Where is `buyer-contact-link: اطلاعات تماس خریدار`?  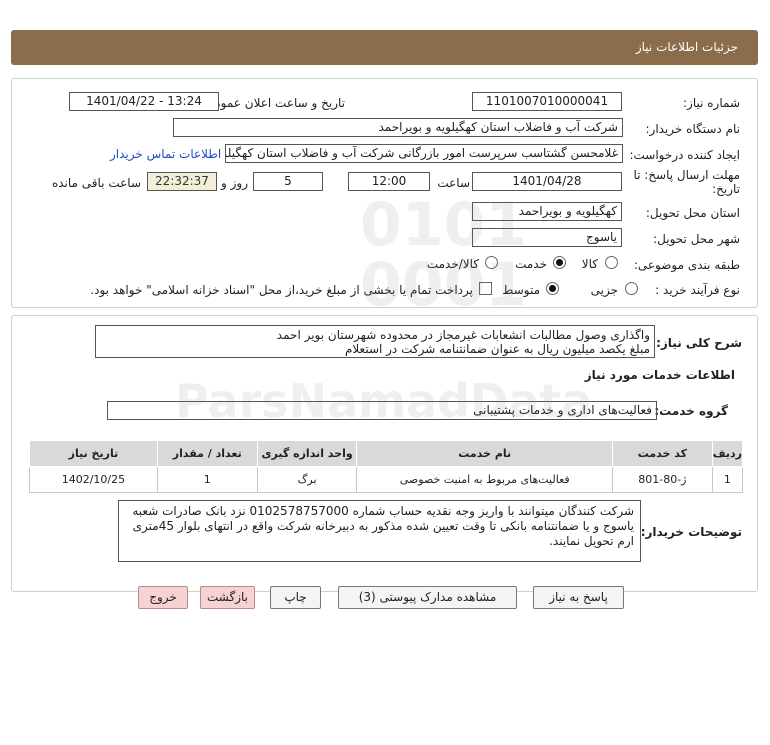
buyer-contact-link: اطلاعات تماس خریدار is located at coordinates (165, 154).